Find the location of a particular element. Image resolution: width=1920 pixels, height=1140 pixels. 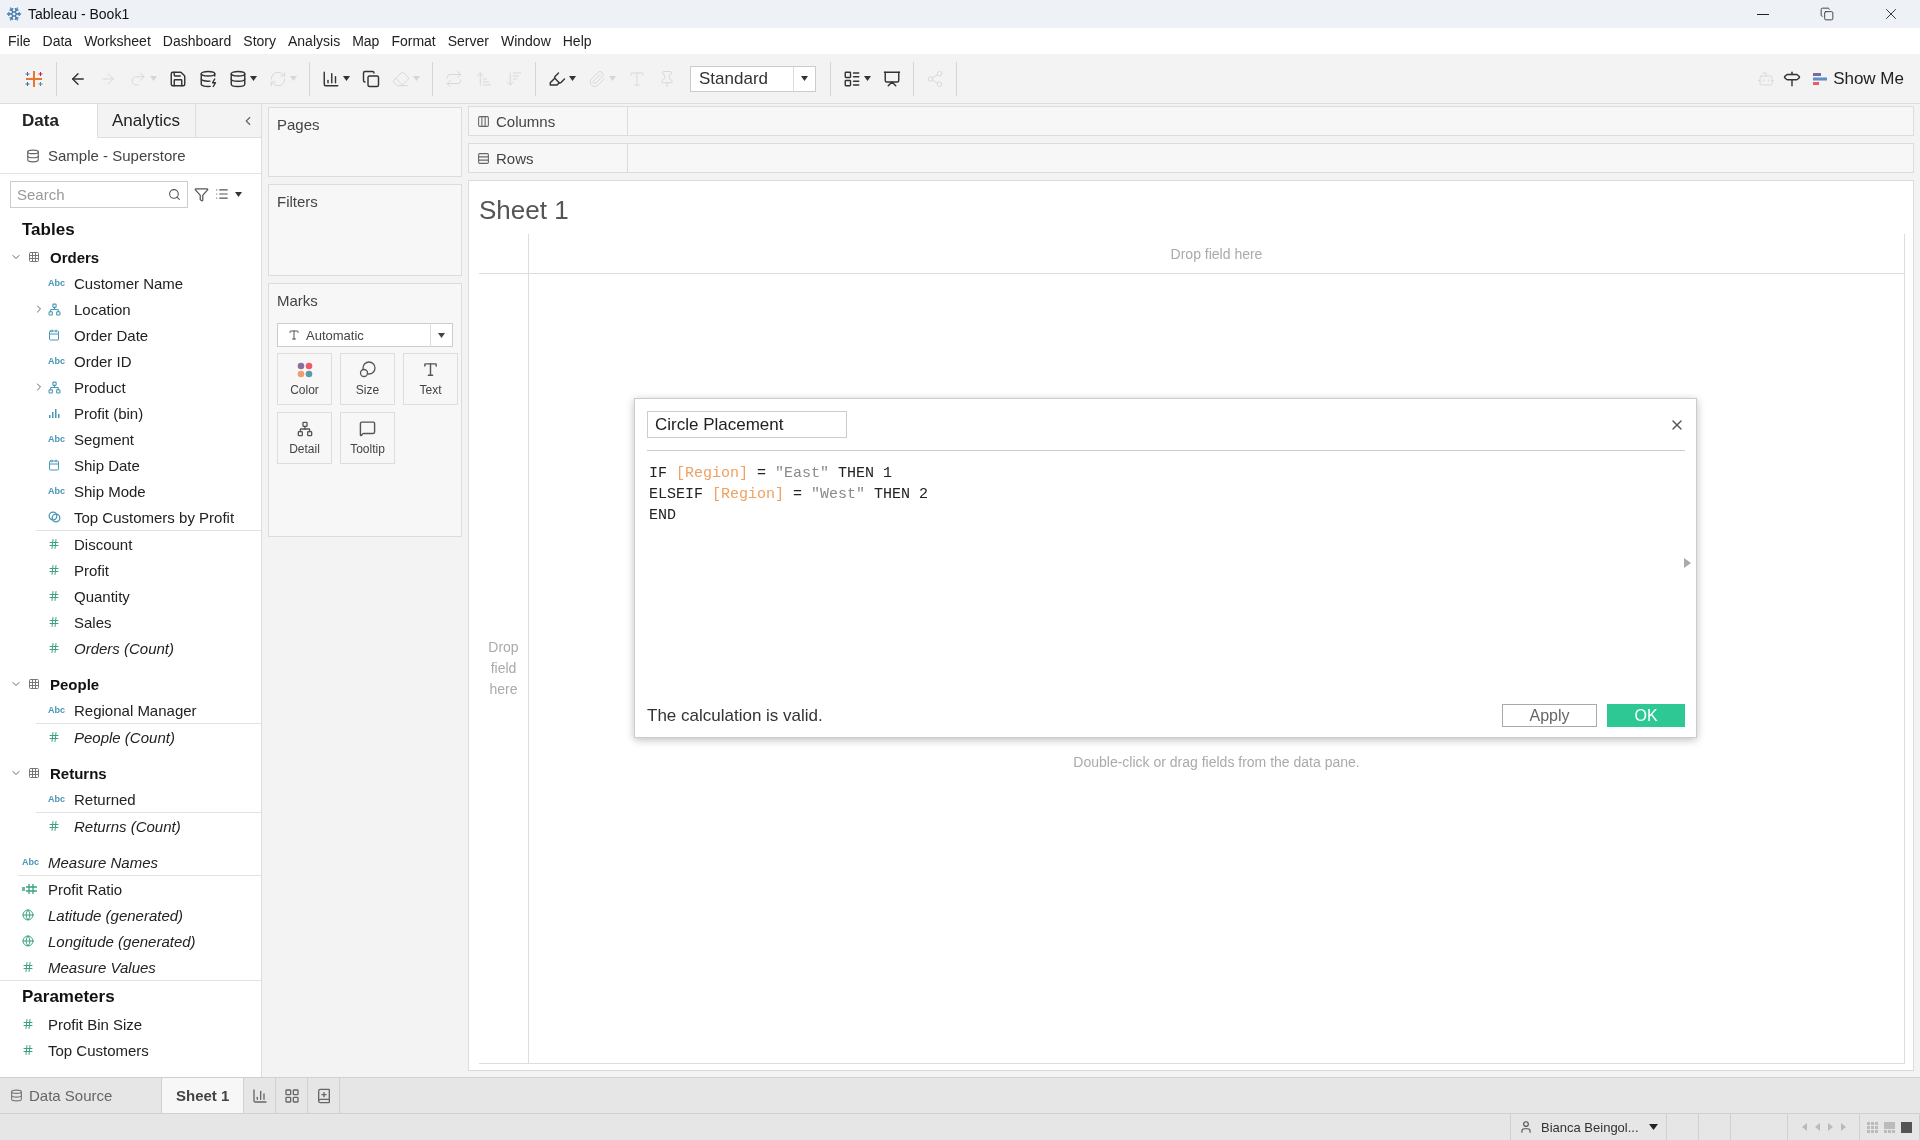

search-field: Search is located at coordinates (99, 194).